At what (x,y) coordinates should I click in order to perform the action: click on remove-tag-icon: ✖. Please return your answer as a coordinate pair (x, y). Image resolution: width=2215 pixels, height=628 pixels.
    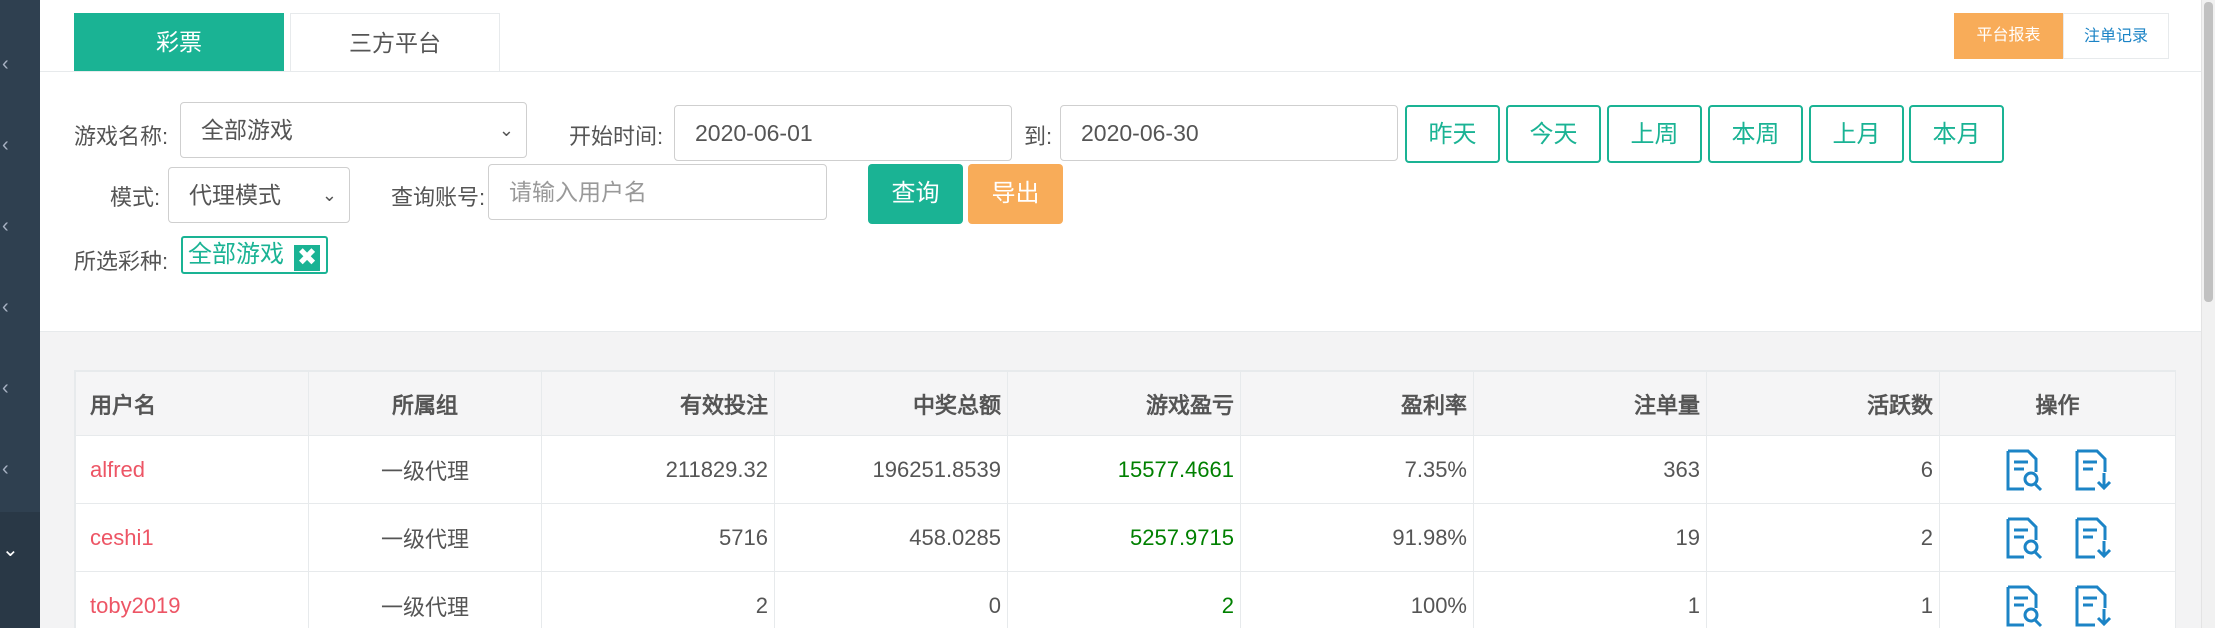
    Looking at the image, I should click on (307, 258).